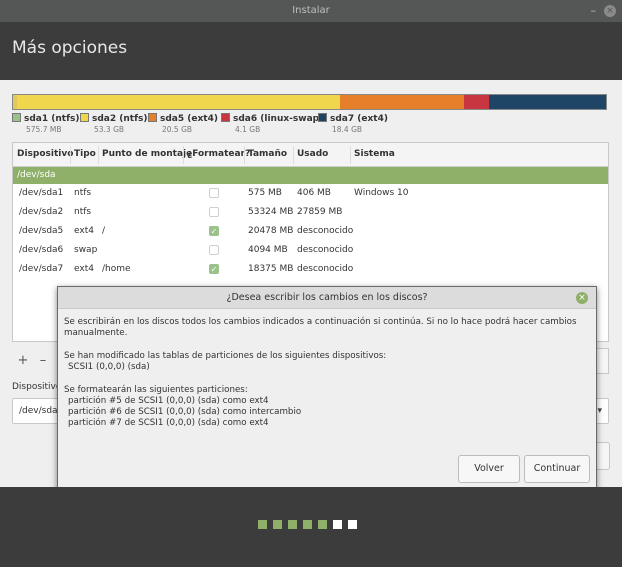 The image size is (622, 567). What do you see at coordinates (189, 119) in the screenshot?
I see `legend-label: sda5 (ext4)` at bounding box center [189, 119].